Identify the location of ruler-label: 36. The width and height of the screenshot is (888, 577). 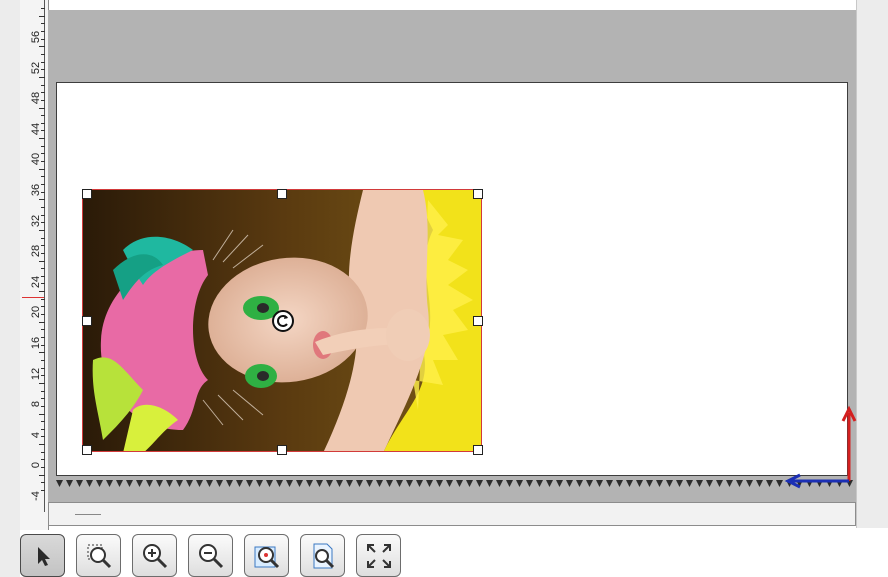
(36, 190).